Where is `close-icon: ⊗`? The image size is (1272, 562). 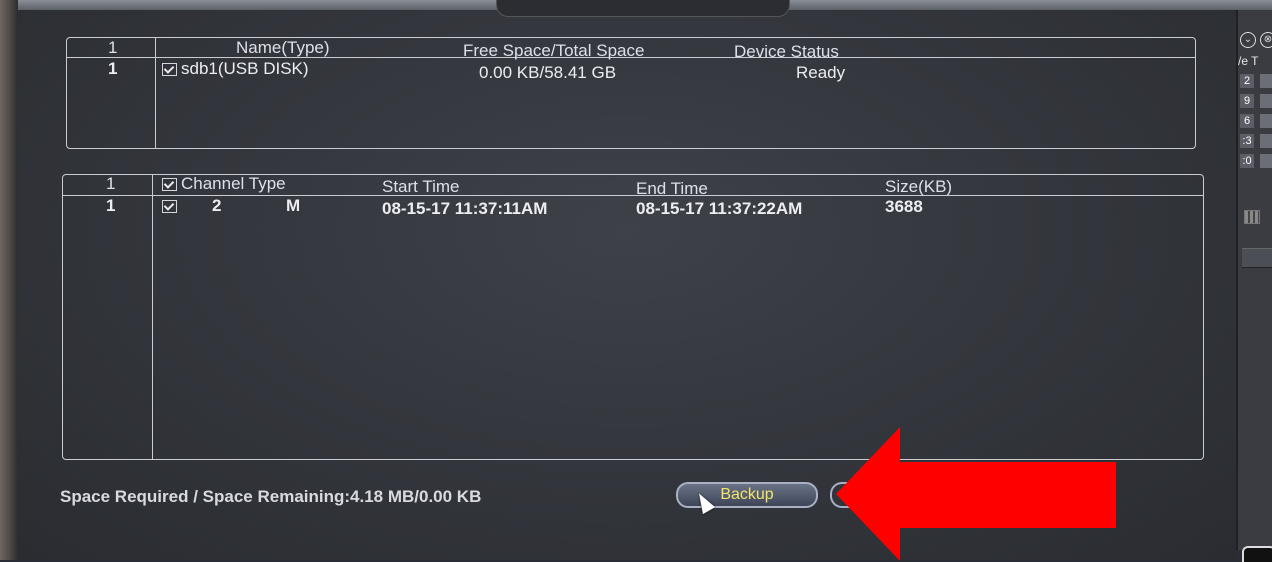
close-icon: ⊗ is located at coordinates (1266, 40).